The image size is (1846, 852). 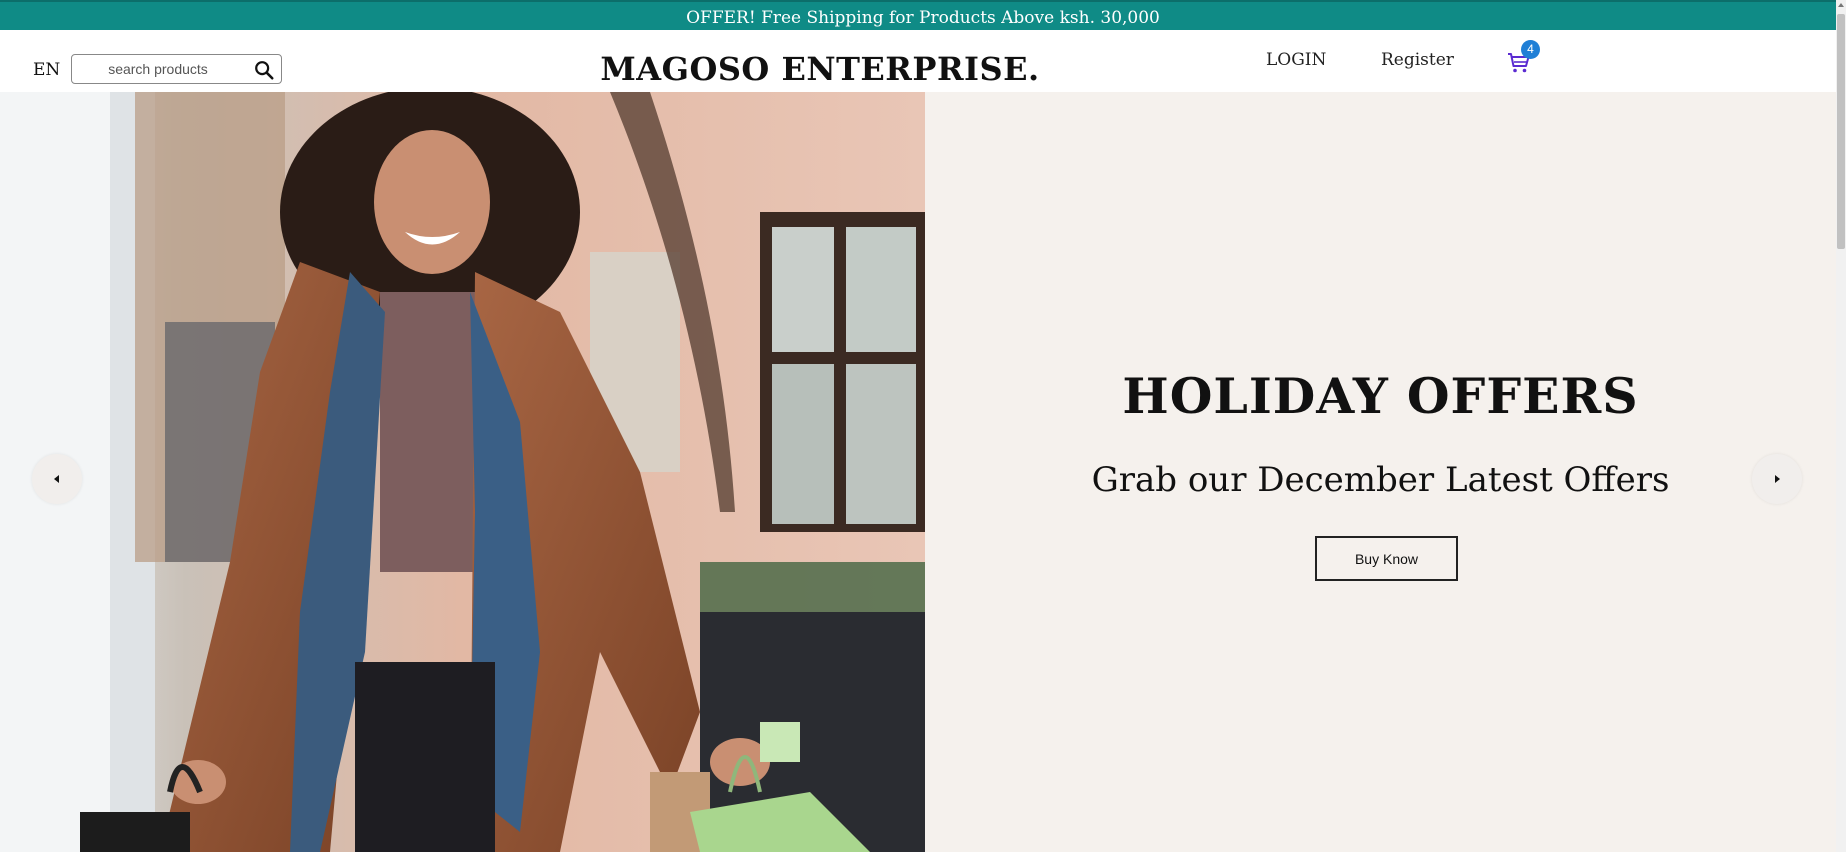 What do you see at coordinates (46, 70) in the screenshot?
I see `language-selector: EN` at bounding box center [46, 70].